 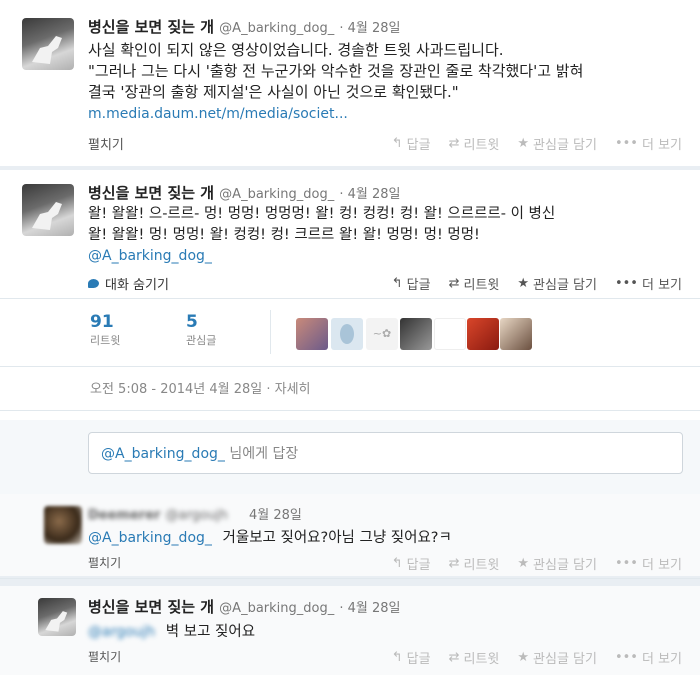 What do you see at coordinates (128, 283) in the screenshot?
I see `hide-conversation-button: 대화 숨기기` at bounding box center [128, 283].